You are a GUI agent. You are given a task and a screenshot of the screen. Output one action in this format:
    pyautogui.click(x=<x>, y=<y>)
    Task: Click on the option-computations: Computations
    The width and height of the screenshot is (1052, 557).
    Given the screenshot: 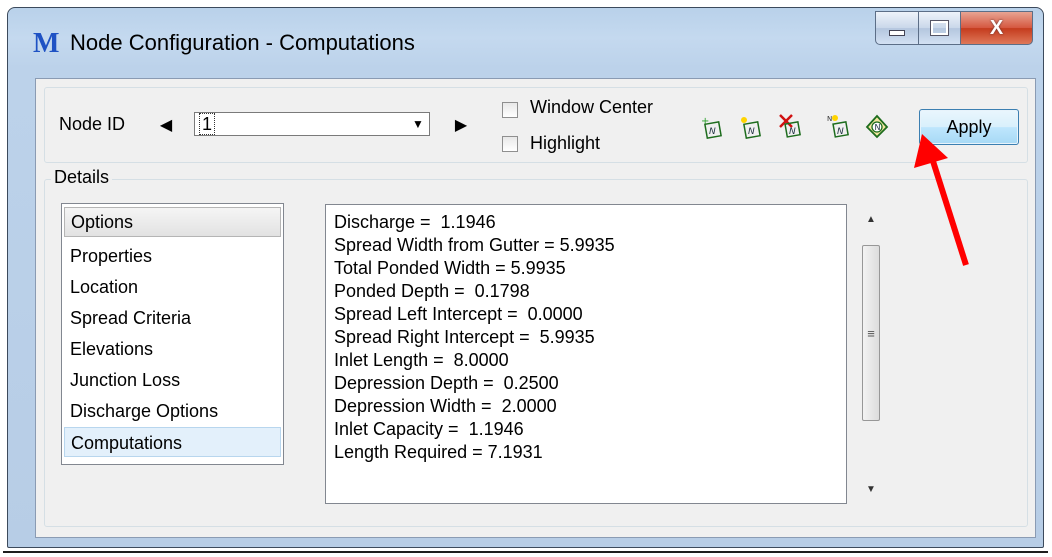 What is the action you would take?
    pyautogui.click(x=172, y=442)
    